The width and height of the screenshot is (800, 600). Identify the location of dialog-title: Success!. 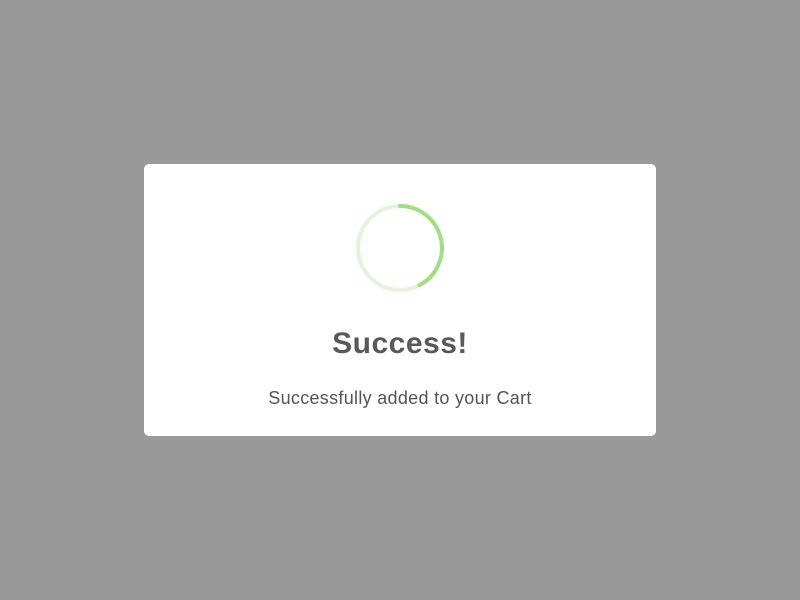
(400, 343).